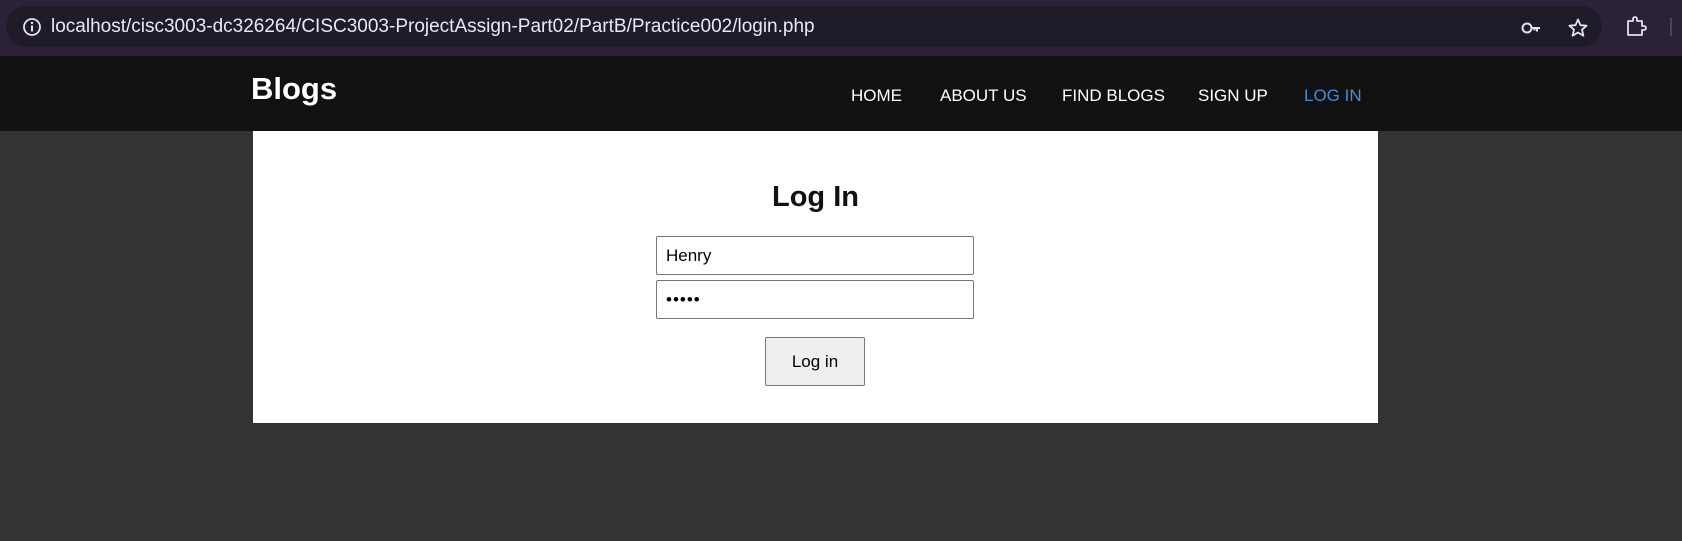 This screenshot has height=541, width=1682. I want to click on key-icon, so click(1531, 28).